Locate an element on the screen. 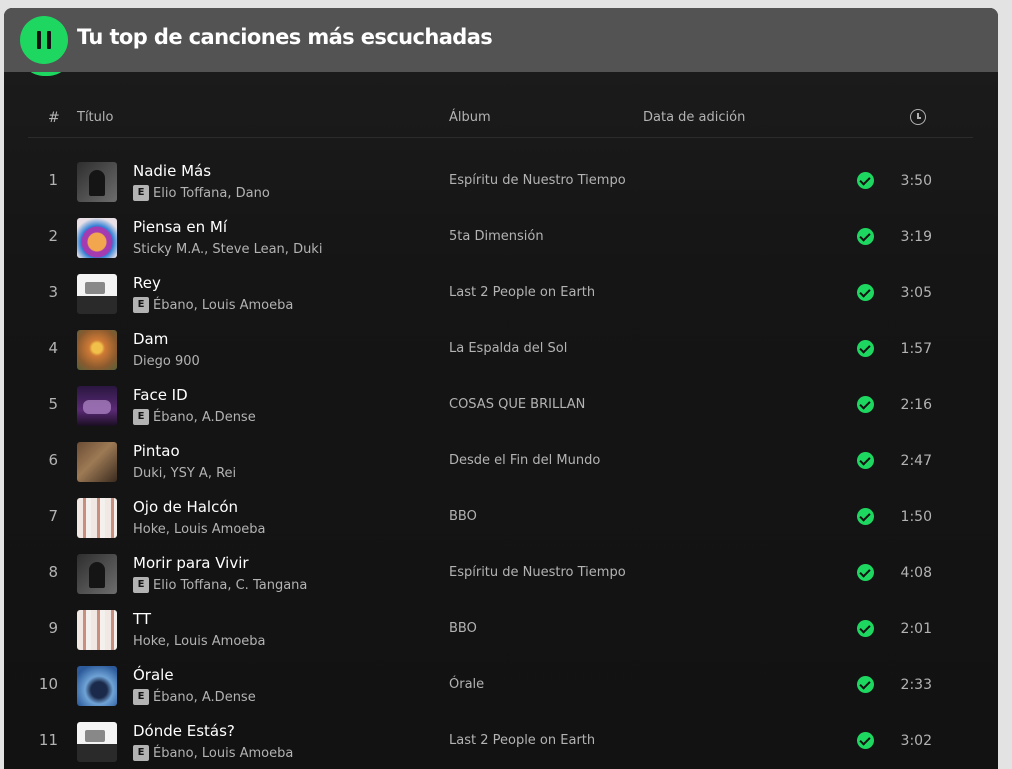 This screenshot has width=1012, height=769. column-title: Título is located at coordinates (95, 117).